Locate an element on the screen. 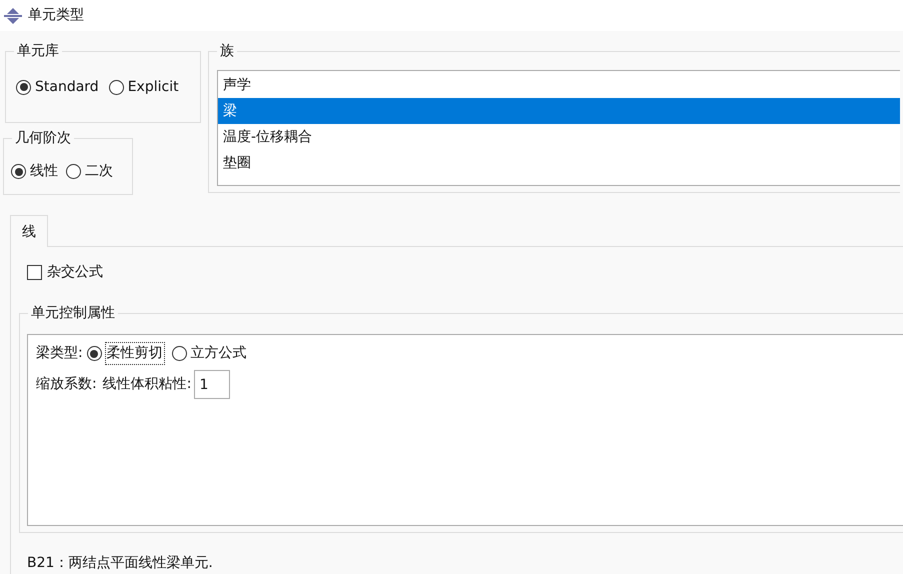  group-title: 几何阶次 is located at coordinates (43, 138).